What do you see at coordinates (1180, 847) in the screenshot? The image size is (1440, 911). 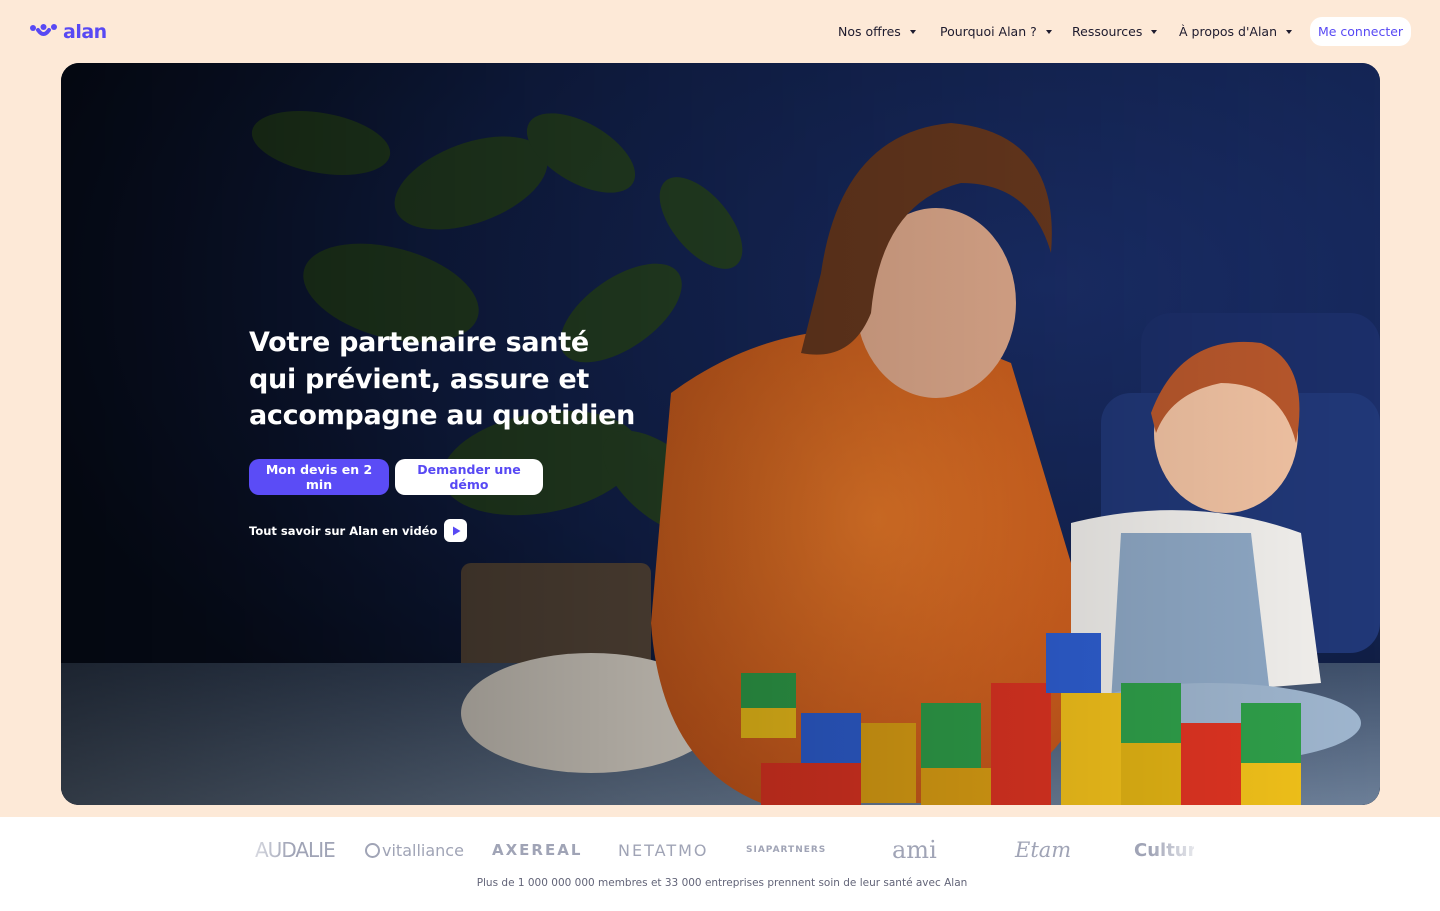 I see `logos-fade-right` at bounding box center [1180, 847].